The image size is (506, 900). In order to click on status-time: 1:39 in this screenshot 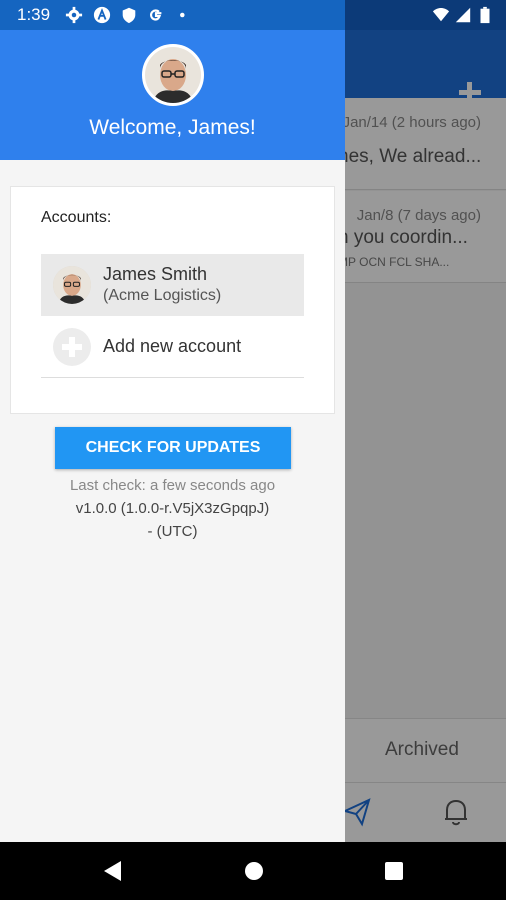, I will do `click(34, 14)`.